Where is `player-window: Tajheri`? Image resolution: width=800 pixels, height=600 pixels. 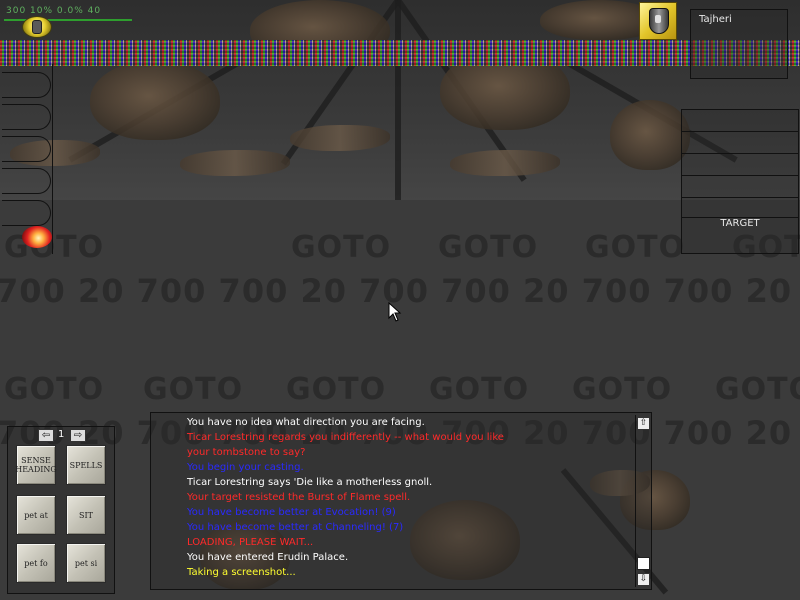
player-window: Tajheri is located at coordinates (739, 44).